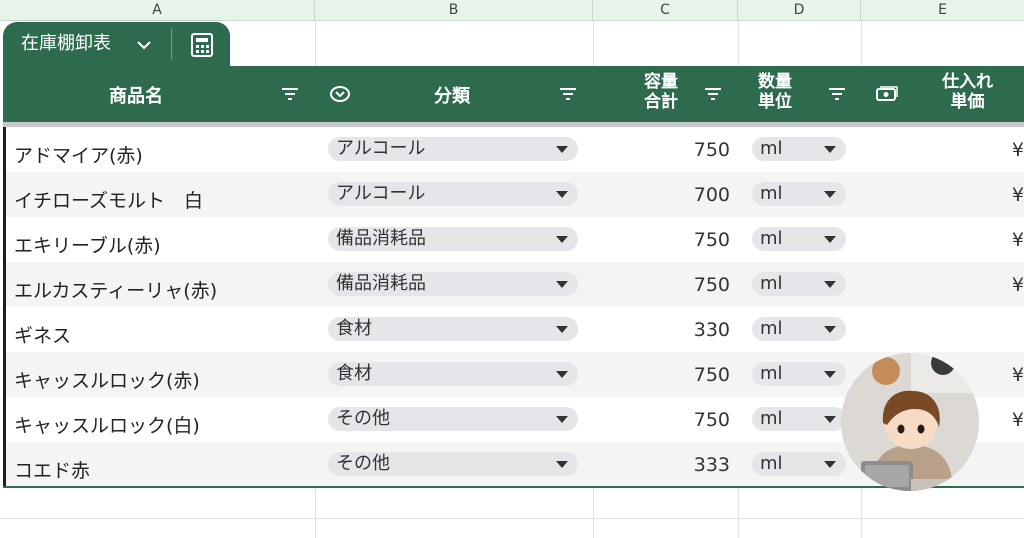 Image resolution: width=1024 pixels, height=538 pixels. Describe the element at coordinates (202, 47) in the screenshot. I see `calculator-icon` at that location.